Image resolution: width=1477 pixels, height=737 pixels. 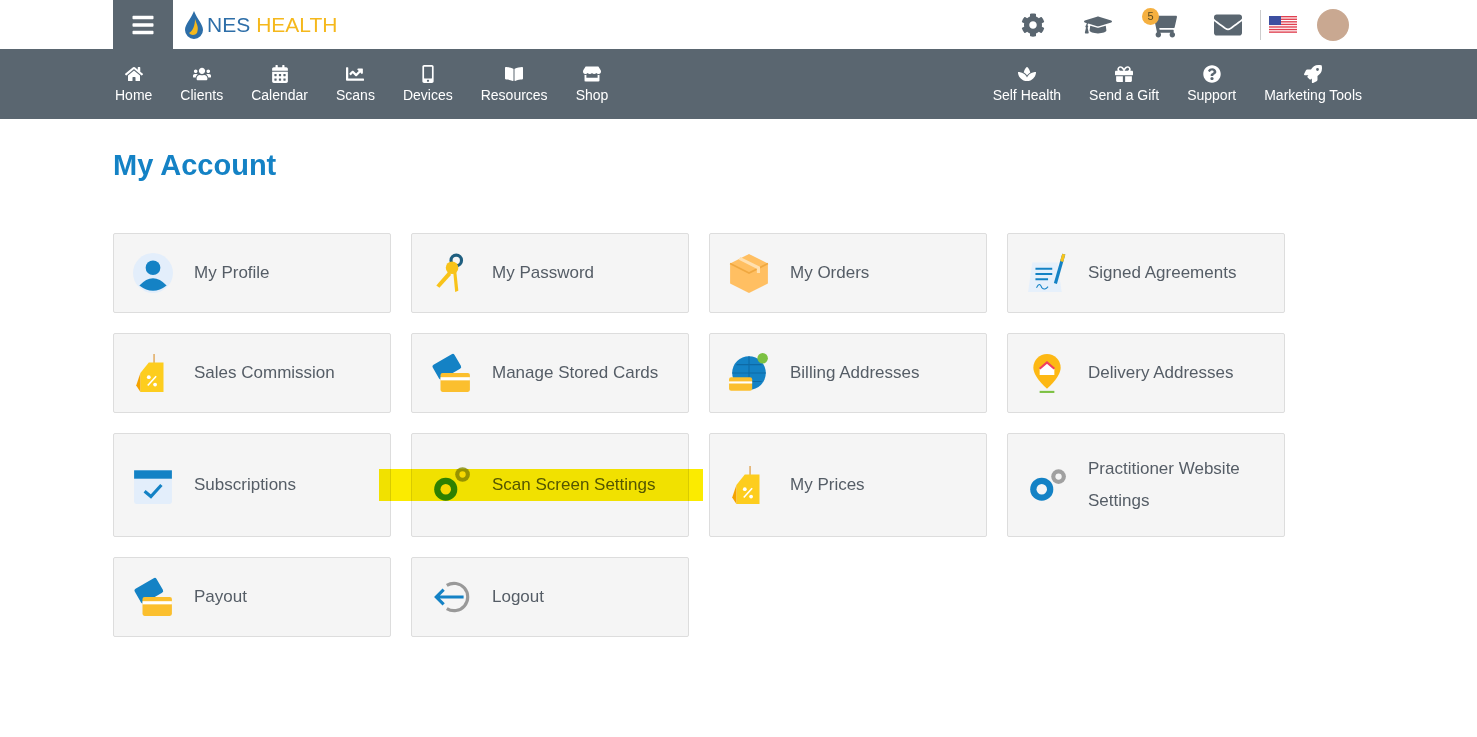 I want to click on account-card: My Profile, so click(x=252, y=273).